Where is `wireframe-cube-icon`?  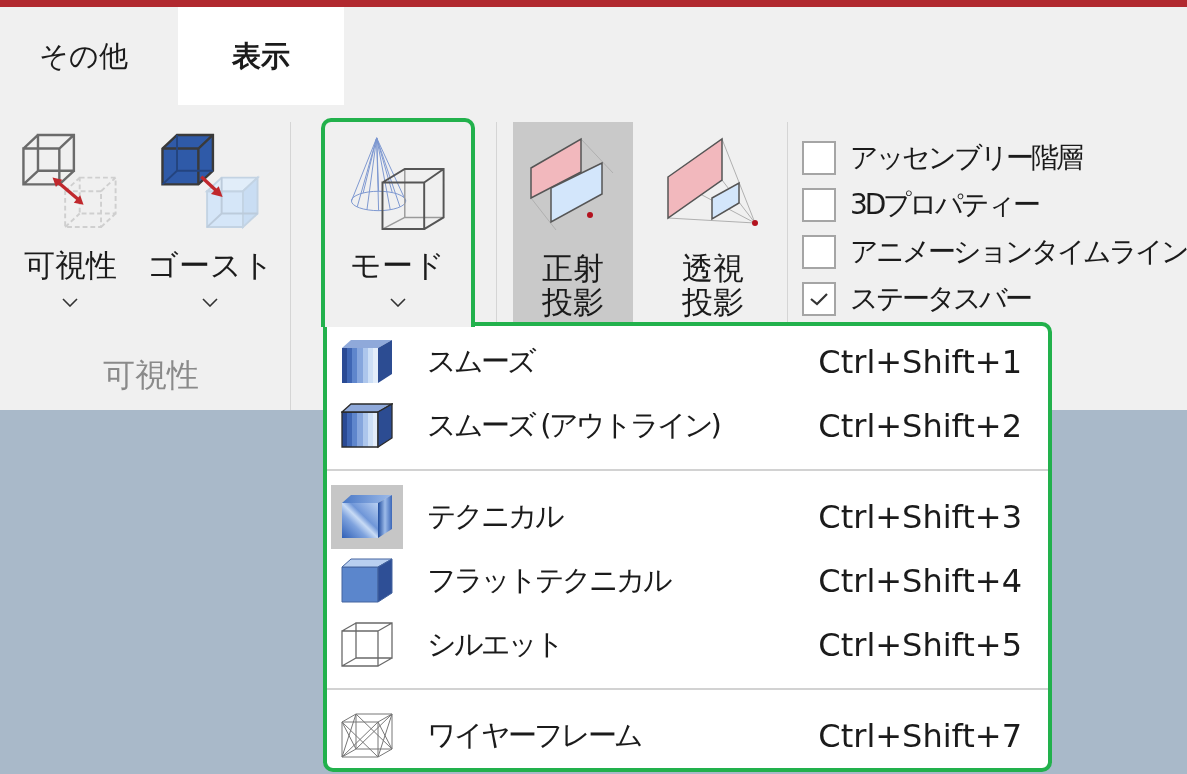
wireframe-cube-icon is located at coordinates (367, 736).